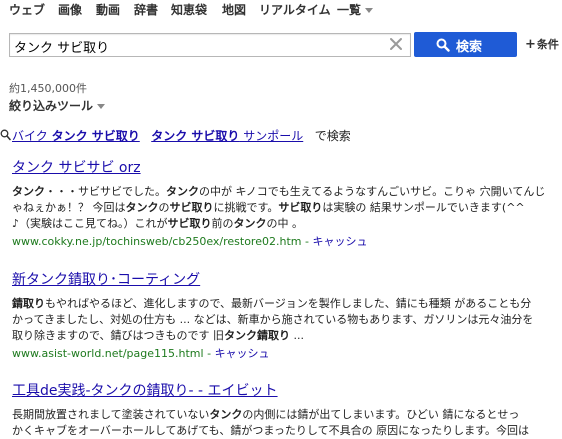  What do you see at coordinates (164, 207) in the screenshot?
I see `snippet-text: の` at bounding box center [164, 207].